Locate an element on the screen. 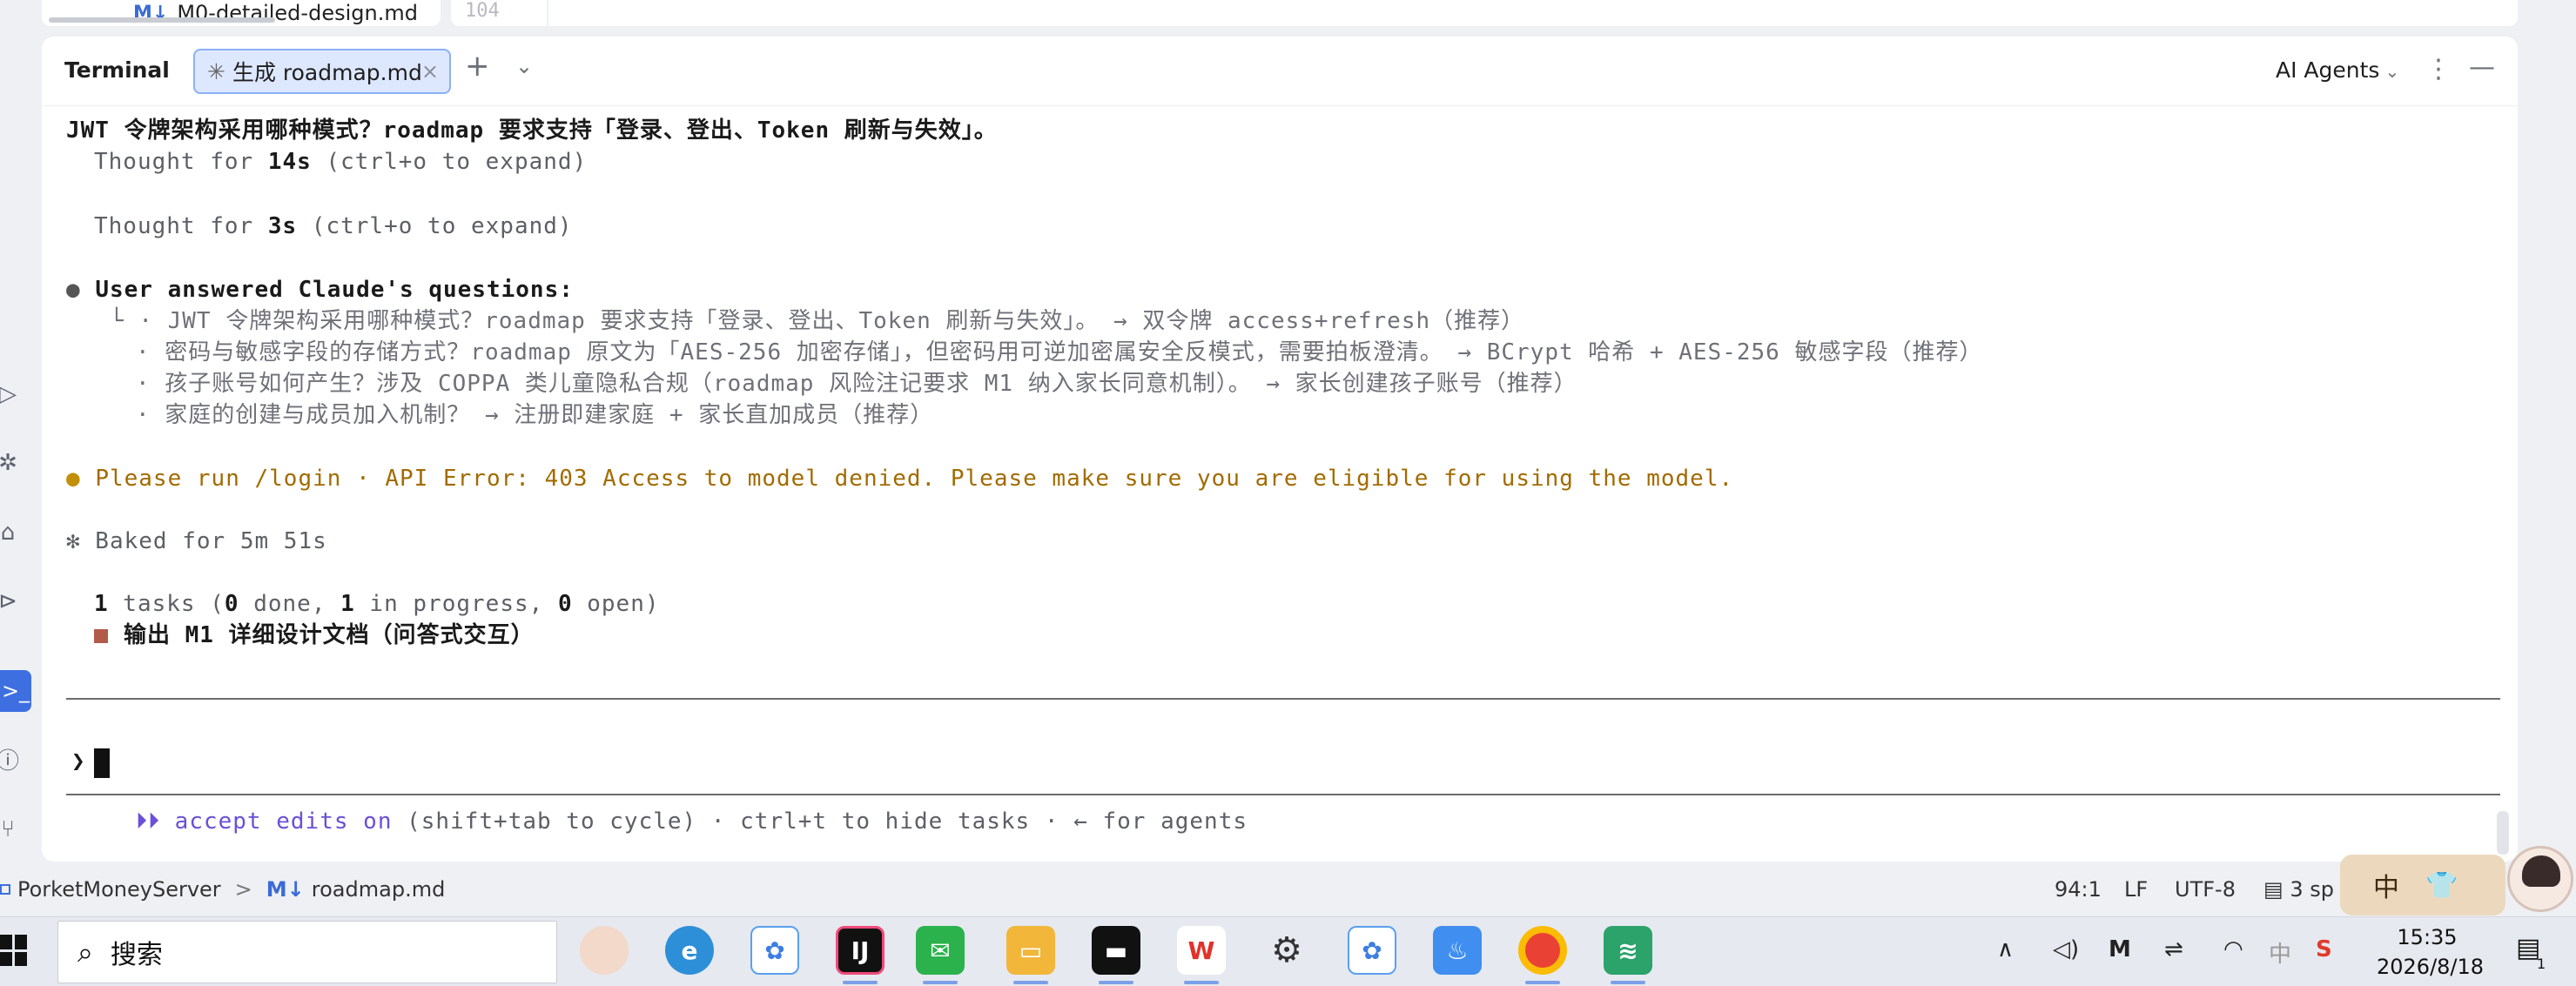 Image resolution: width=2576 pixels, height=986 pixels. tasks-text: done, is located at coordinates (290, 604).